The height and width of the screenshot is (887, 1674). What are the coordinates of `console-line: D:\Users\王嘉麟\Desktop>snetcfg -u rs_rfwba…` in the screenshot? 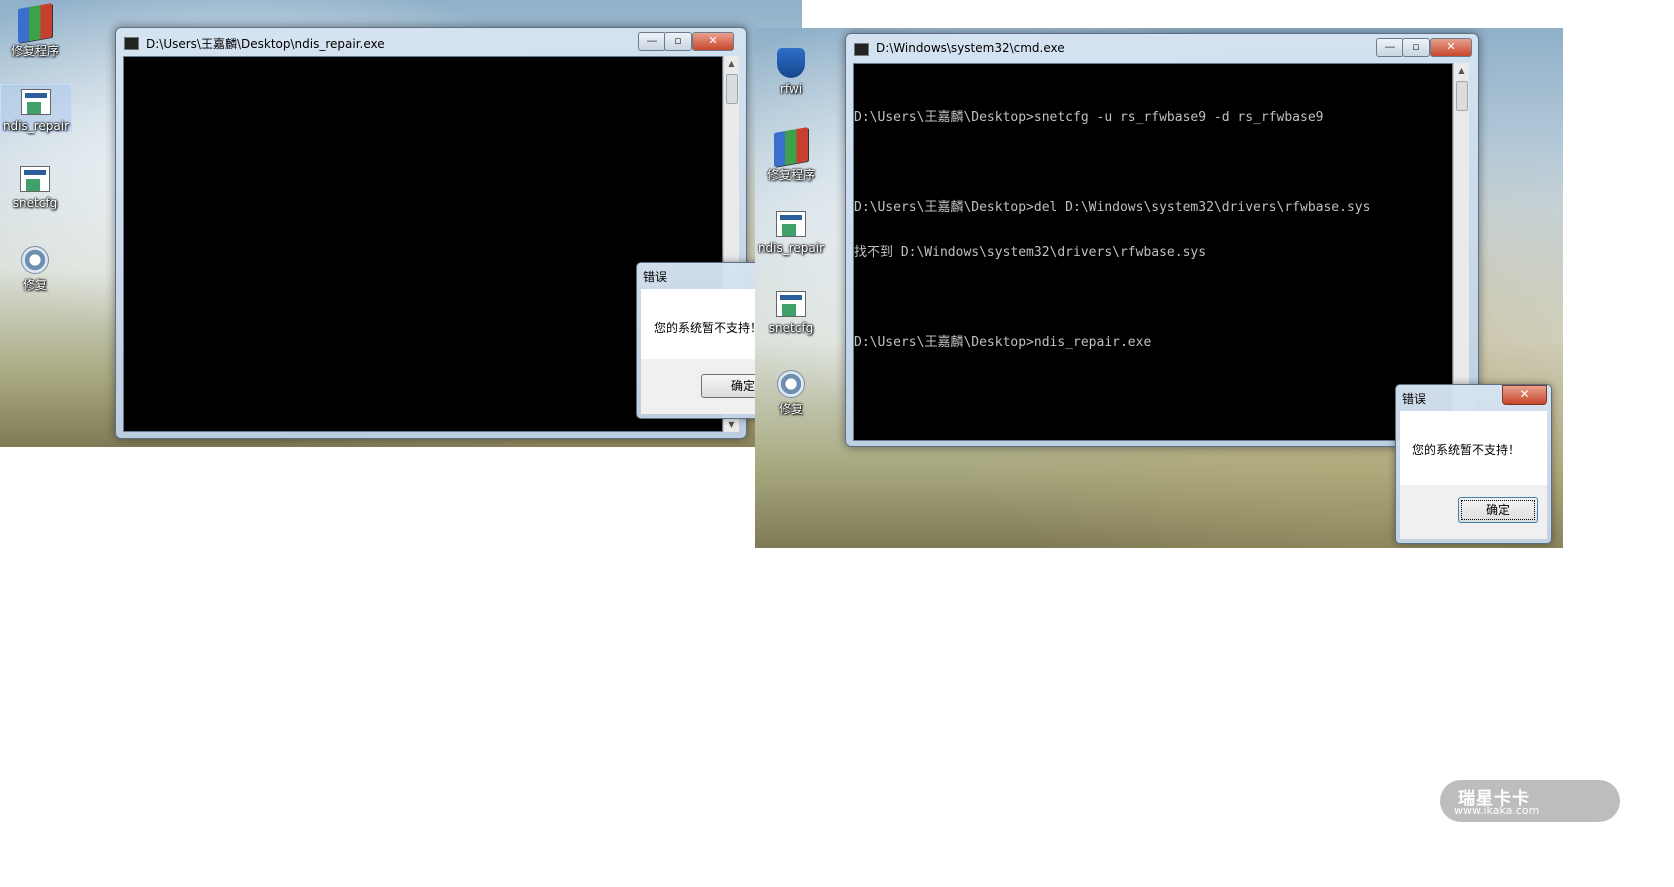 It's located at (1089, 117).